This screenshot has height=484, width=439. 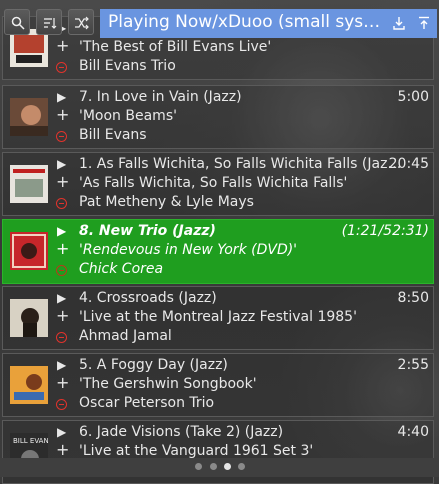 What do you see at coordinates (424, 23) in the screenshot?
I see `upload-icon` at bounding box center [424, 23].